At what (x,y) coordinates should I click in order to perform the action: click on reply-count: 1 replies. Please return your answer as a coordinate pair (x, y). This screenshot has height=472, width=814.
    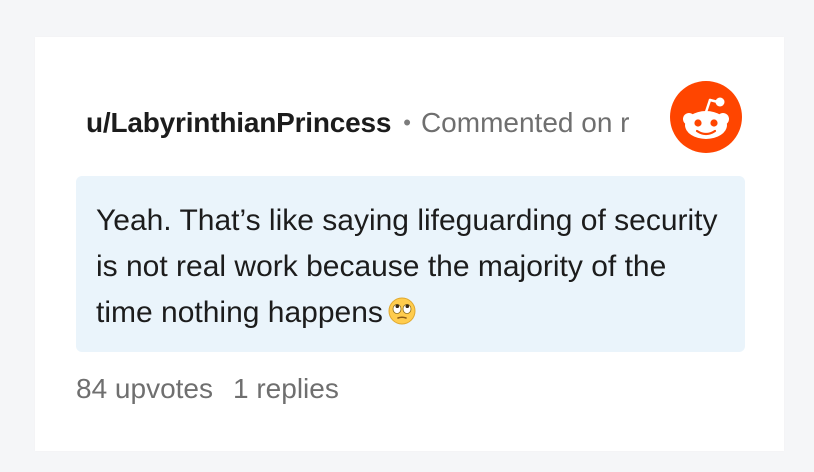
    Looking at the image, I should click on (286, 388).